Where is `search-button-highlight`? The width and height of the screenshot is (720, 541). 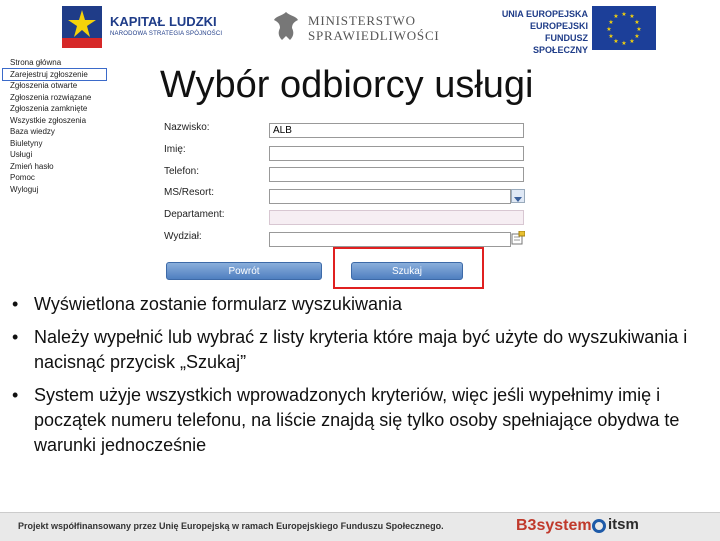
search-button-highlight is located at coordinates (408, 268).